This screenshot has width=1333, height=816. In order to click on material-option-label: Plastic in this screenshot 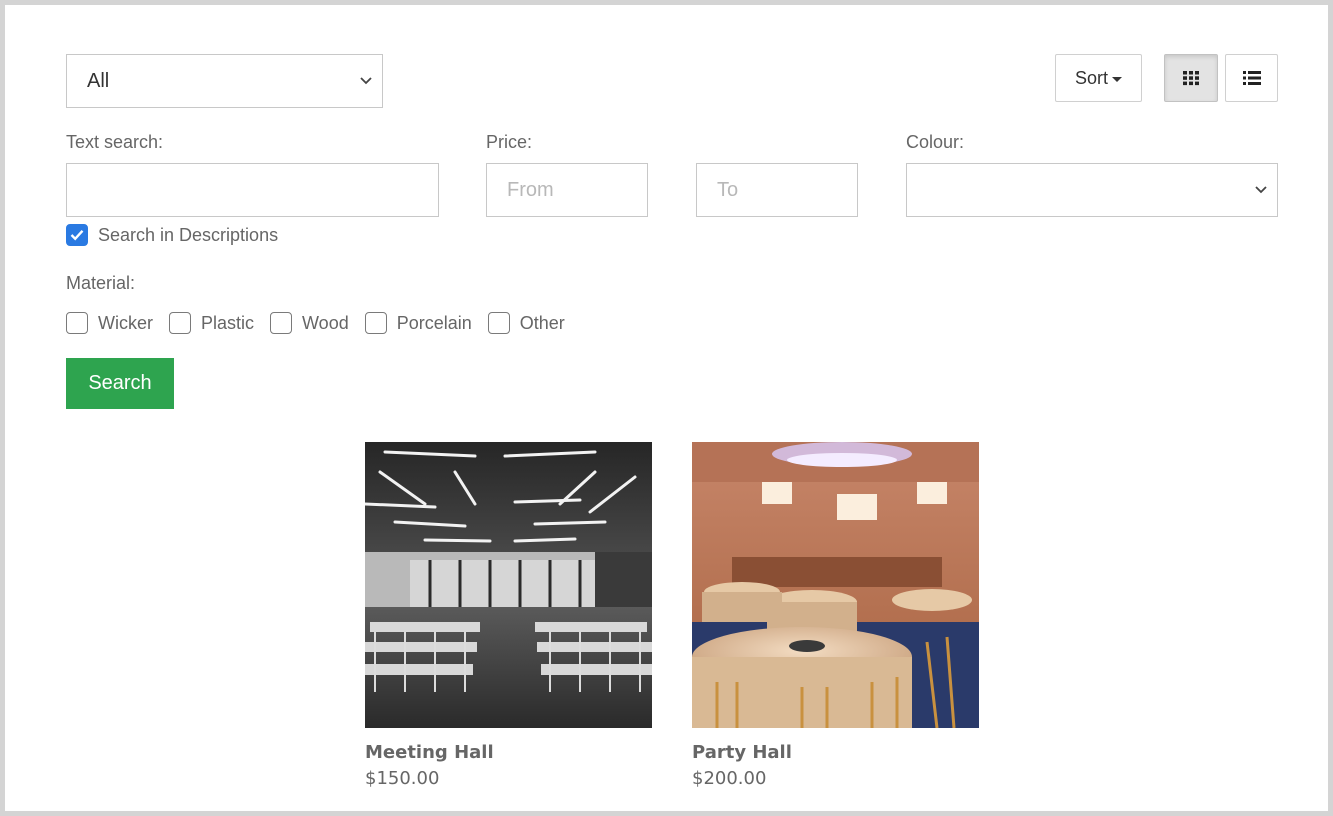, I will do `click(228, 322)`.